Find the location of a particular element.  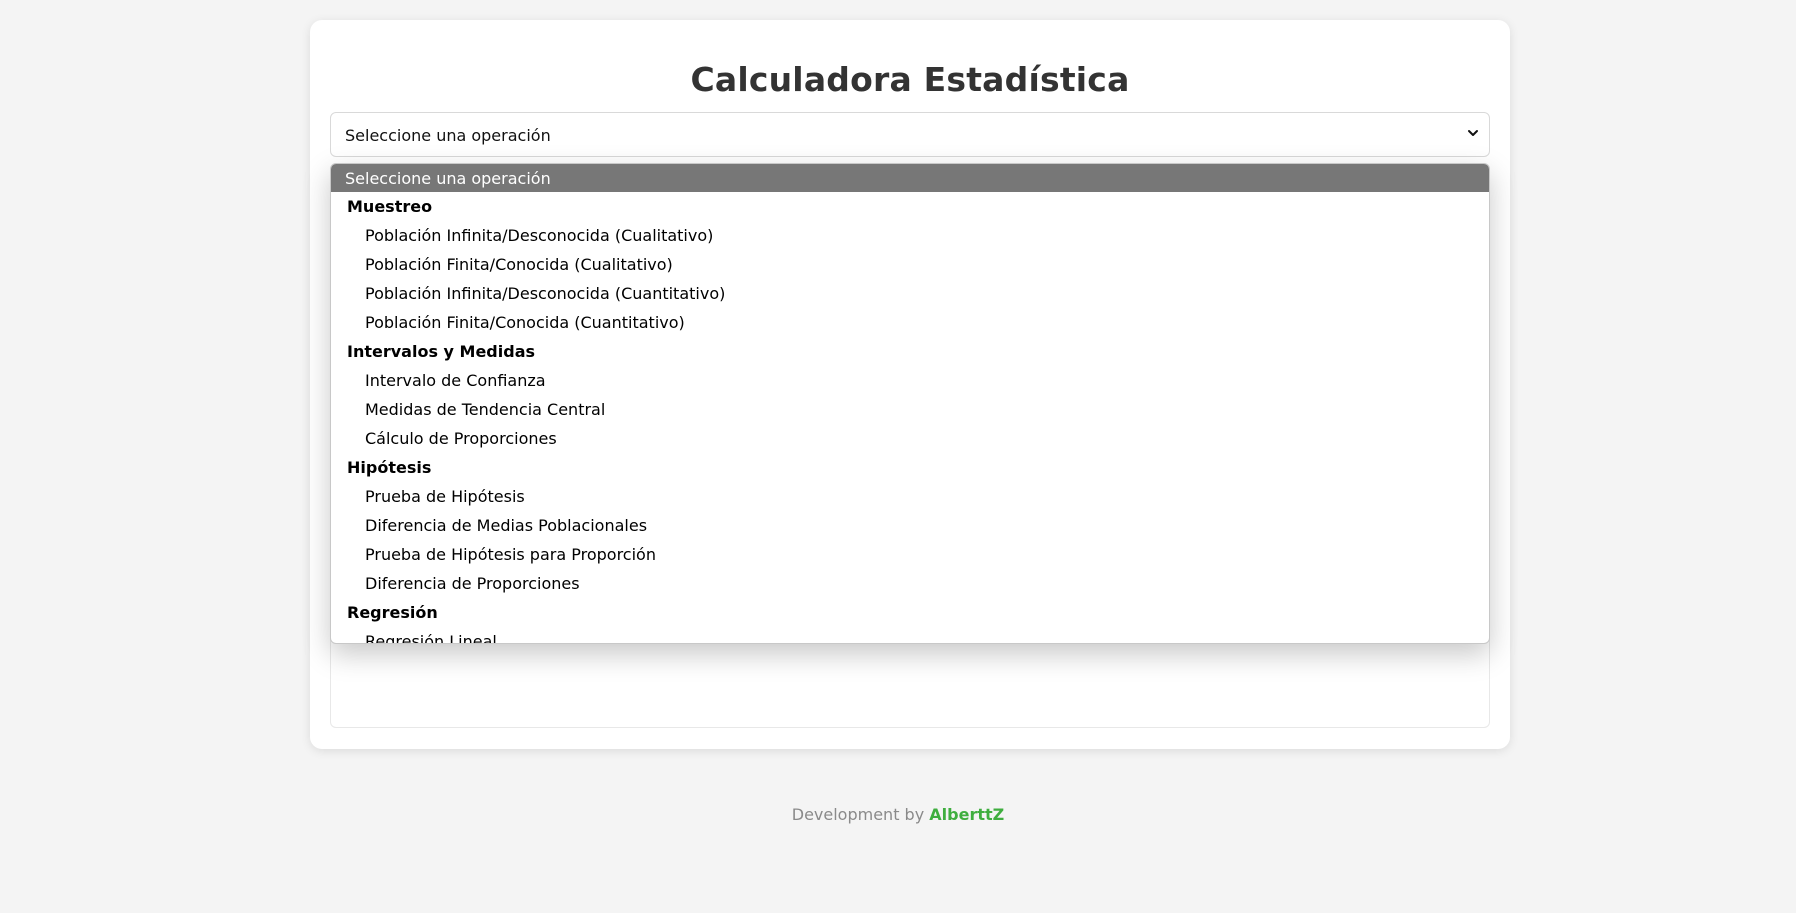

operation-select: Seleccione una operación is located at coordinates (910, 134).